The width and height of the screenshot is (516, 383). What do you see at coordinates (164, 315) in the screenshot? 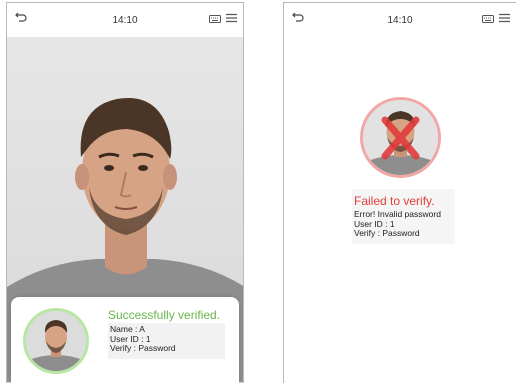
I see `success-title: Successfully verified.` at bounding box center [164, 315].